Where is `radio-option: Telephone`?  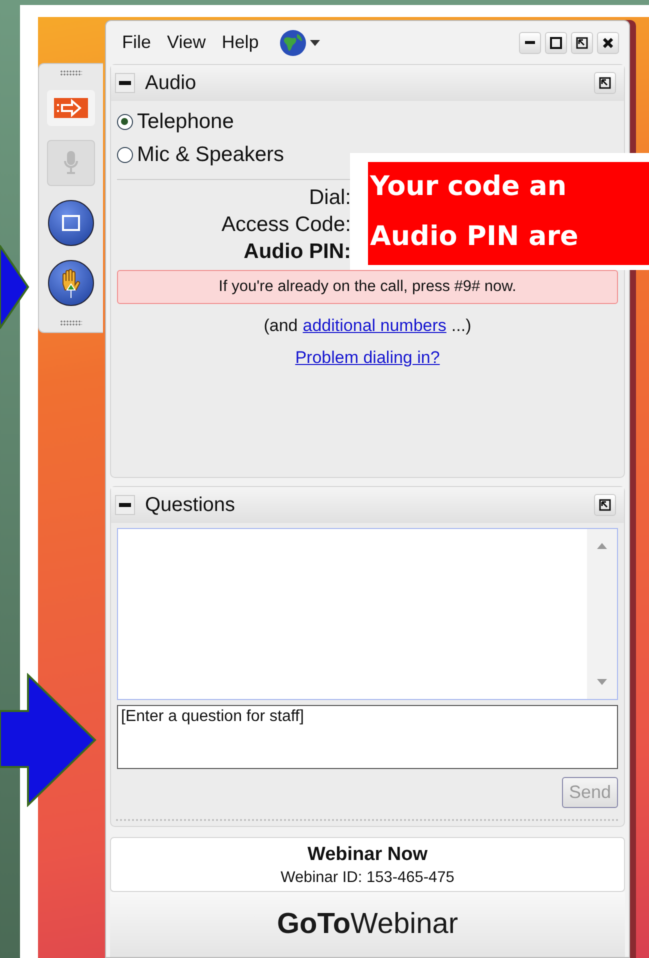
radio-option: Telephone is located at coordinates (175, 121).